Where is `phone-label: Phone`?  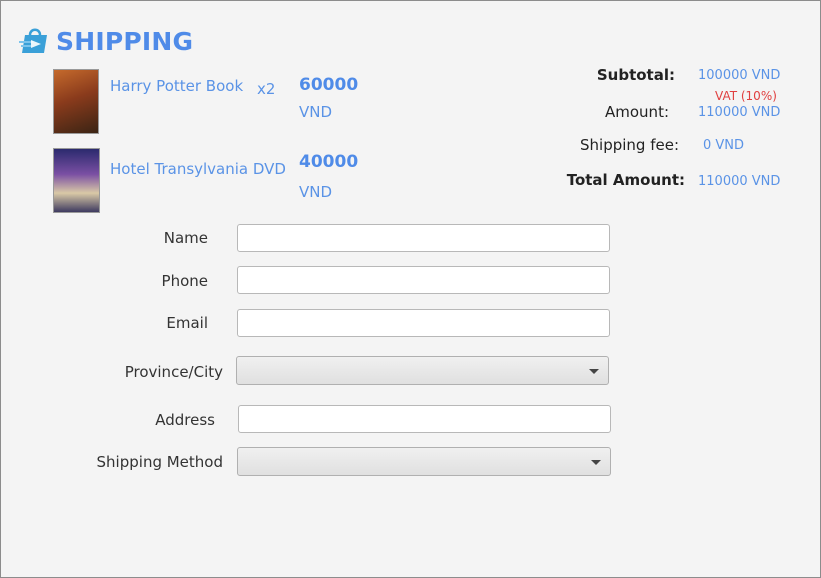 phone-label: Phone is located at coordinates (184, 281).